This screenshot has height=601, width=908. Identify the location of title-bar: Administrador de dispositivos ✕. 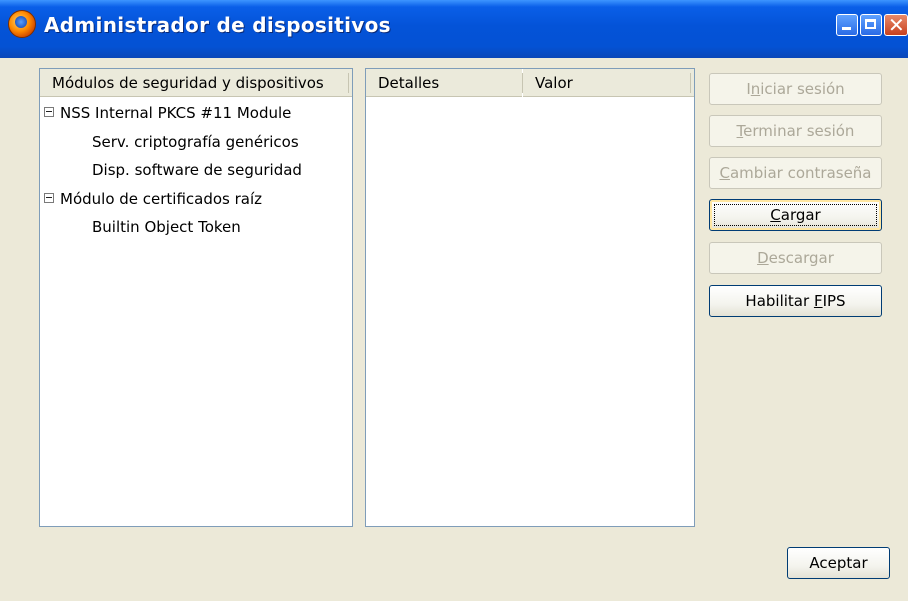
(454, 29).